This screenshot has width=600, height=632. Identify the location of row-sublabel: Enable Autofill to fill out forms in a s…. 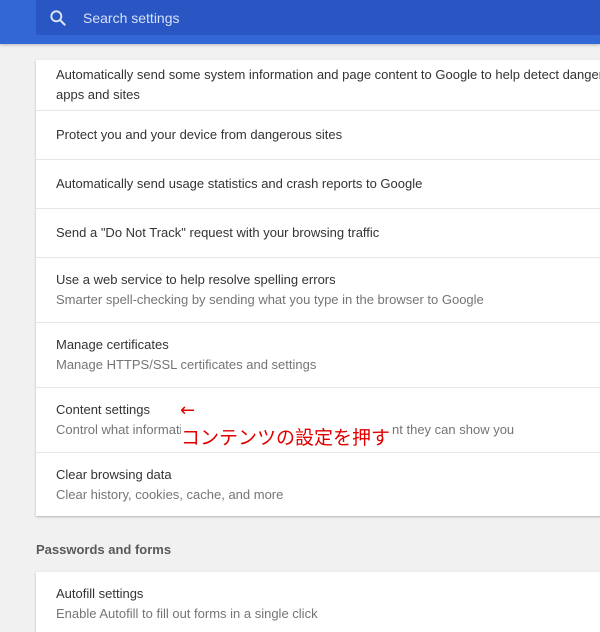
(187, 613).